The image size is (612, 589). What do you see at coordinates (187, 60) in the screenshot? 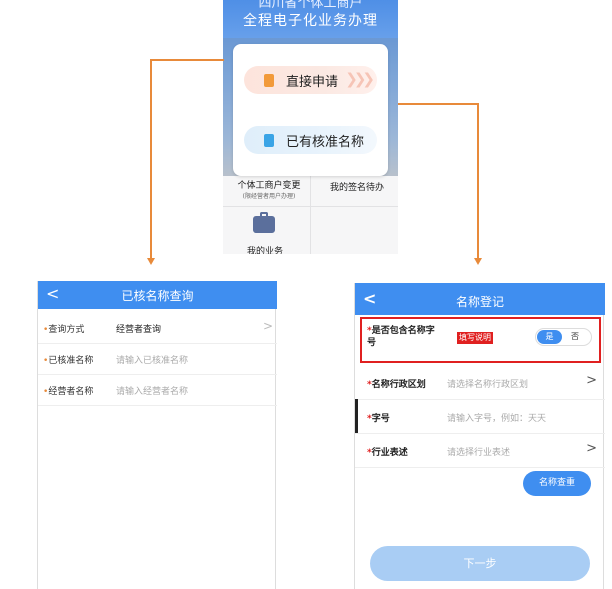
I see `connector-left-horizontal` at bounding box center [187, 60].